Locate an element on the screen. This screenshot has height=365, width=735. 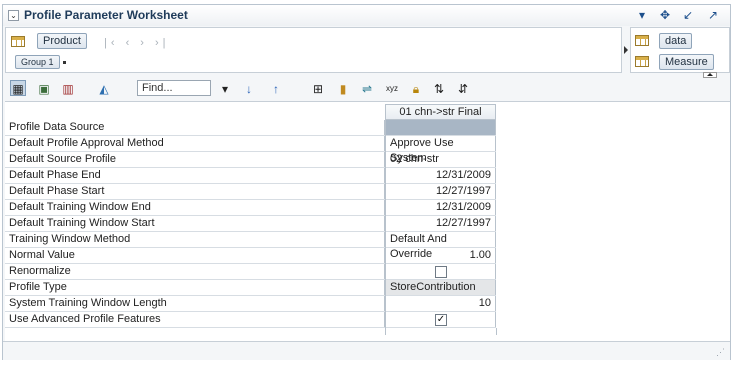
arrow-down-icon: ↓ is located at coordinates (249, 89).